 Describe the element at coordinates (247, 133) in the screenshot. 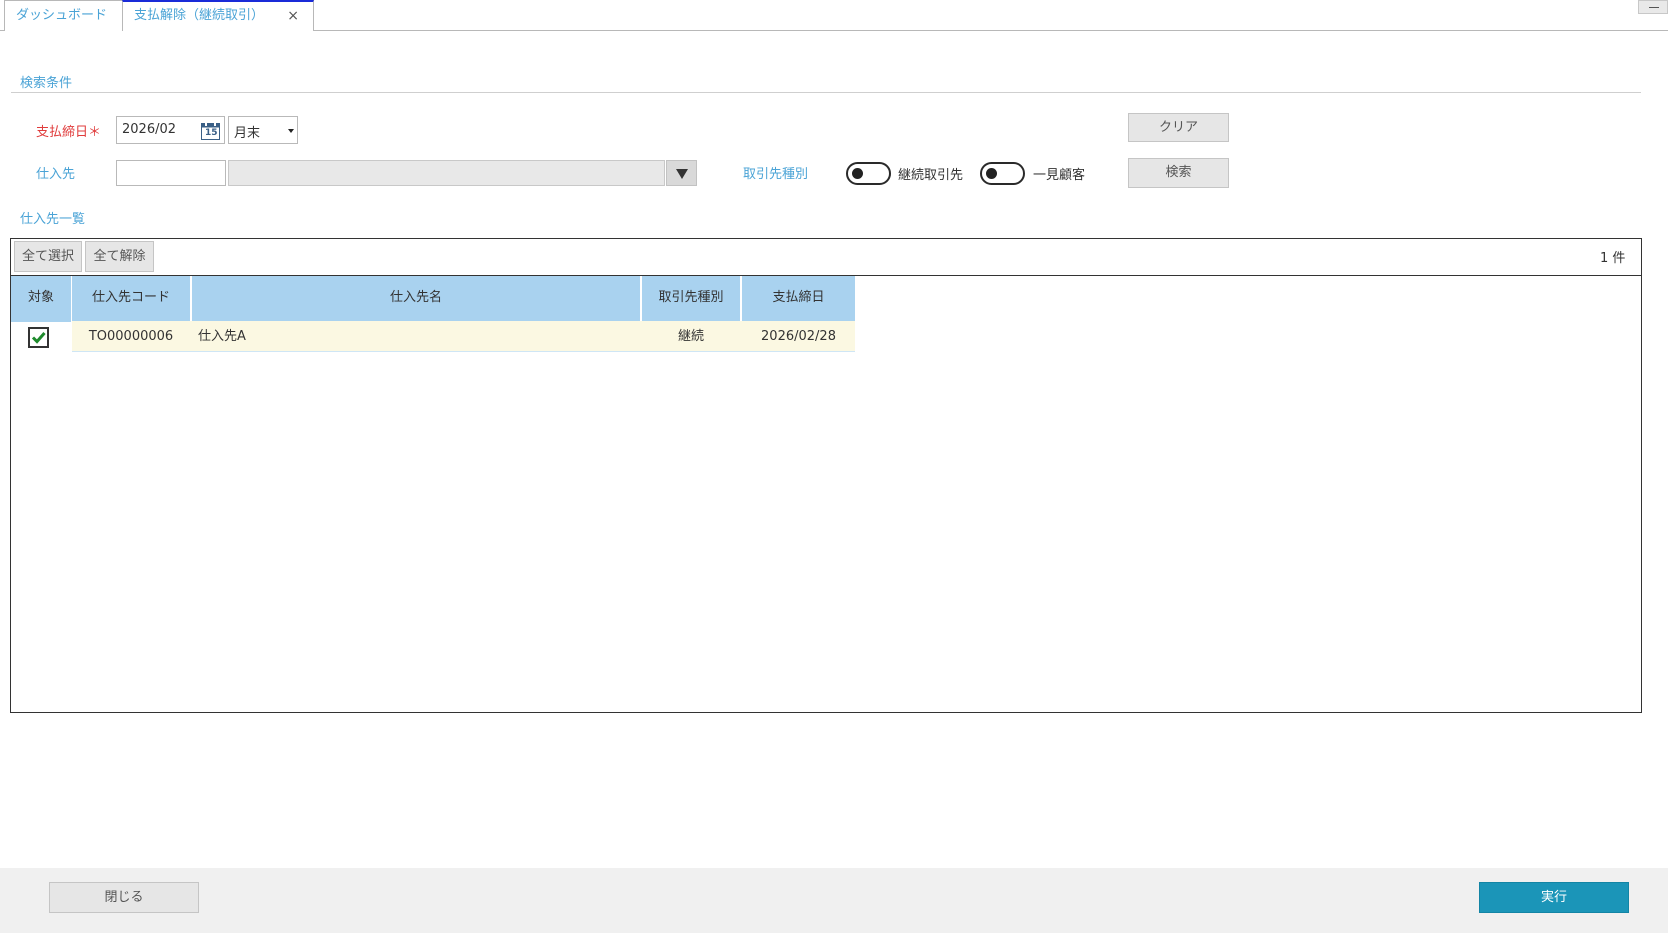

I see `closing-day-select-value: 月末` at that location.